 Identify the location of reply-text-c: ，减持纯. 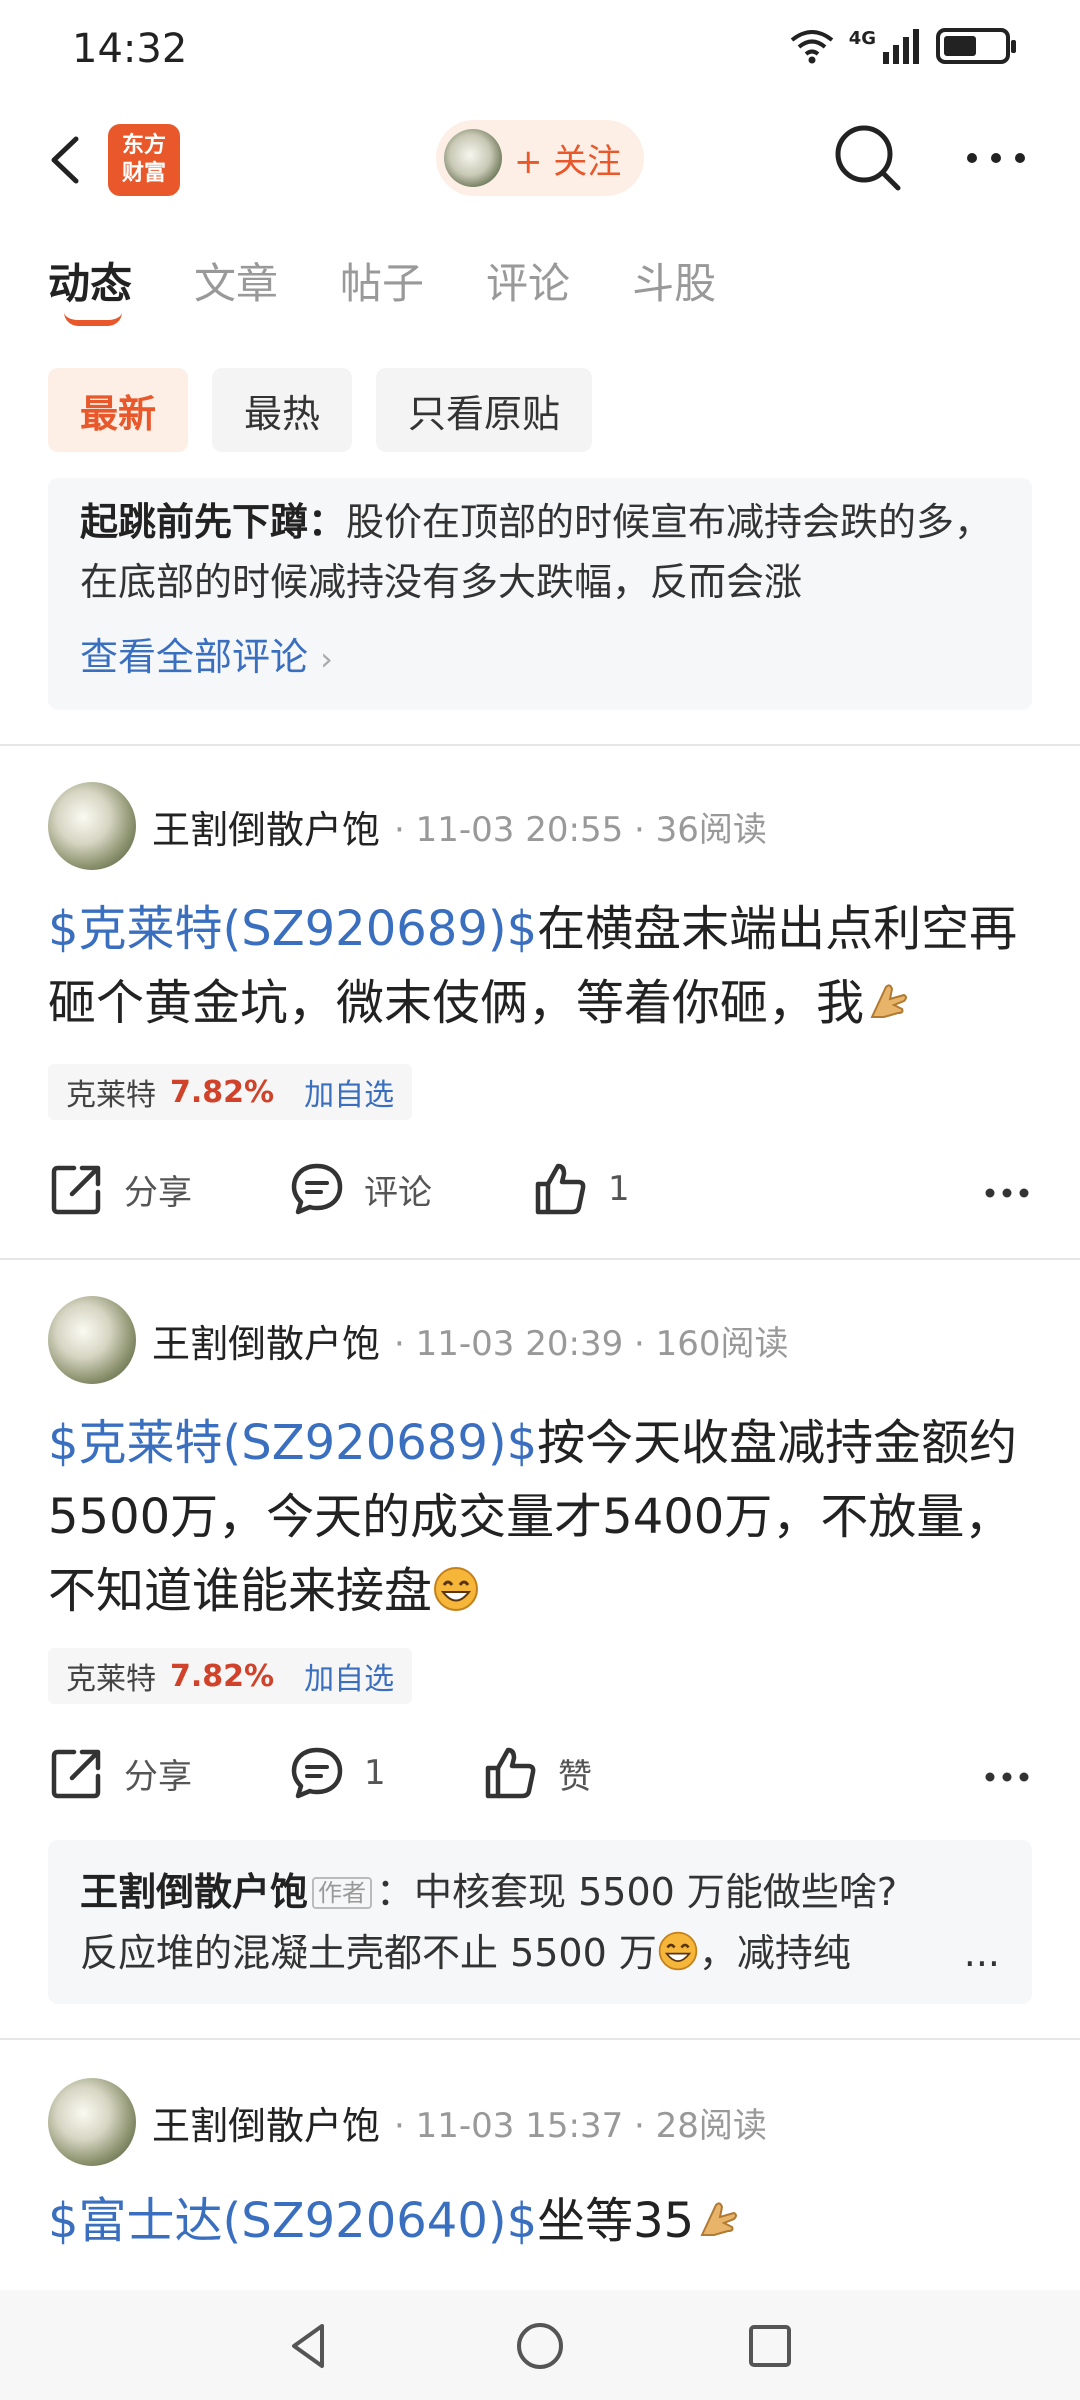
(774, 1953).